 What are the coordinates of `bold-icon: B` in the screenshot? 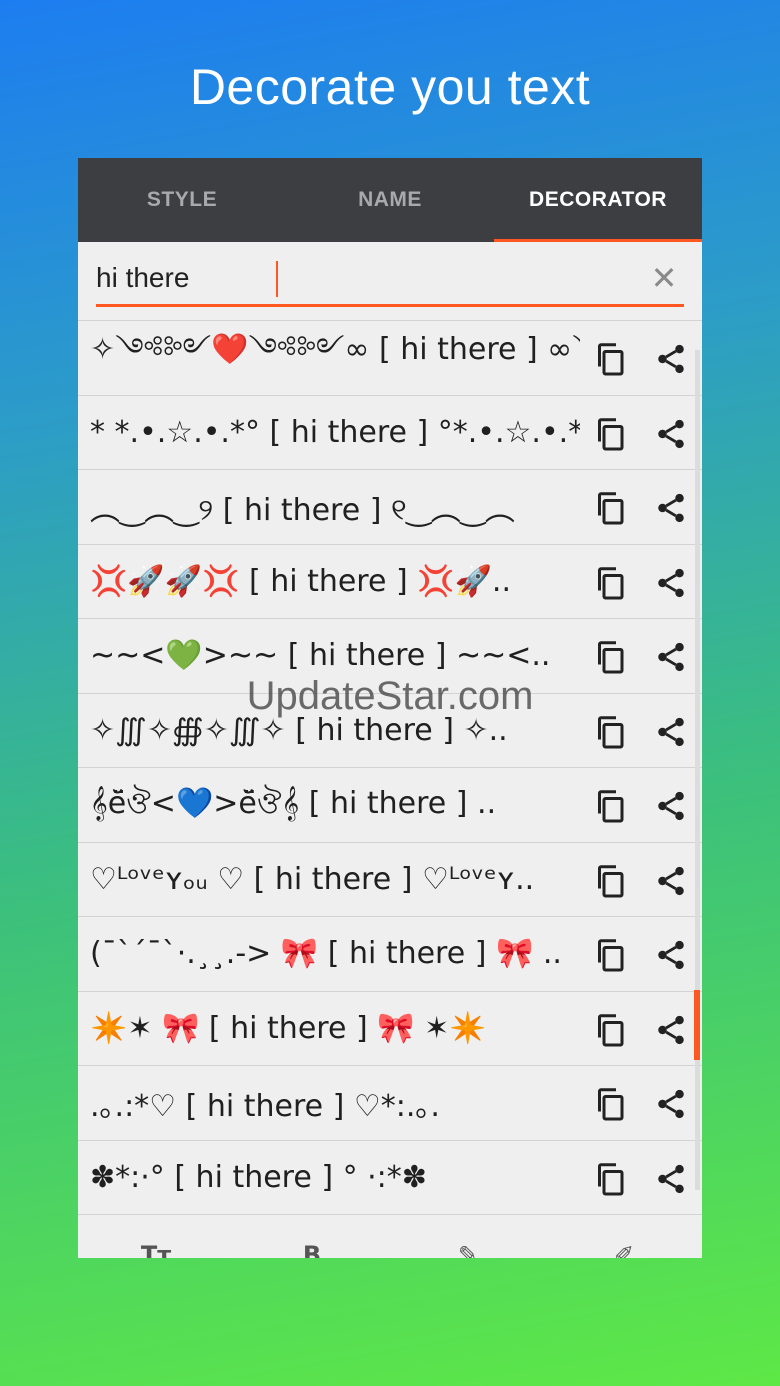 It's located at (312, 1249).